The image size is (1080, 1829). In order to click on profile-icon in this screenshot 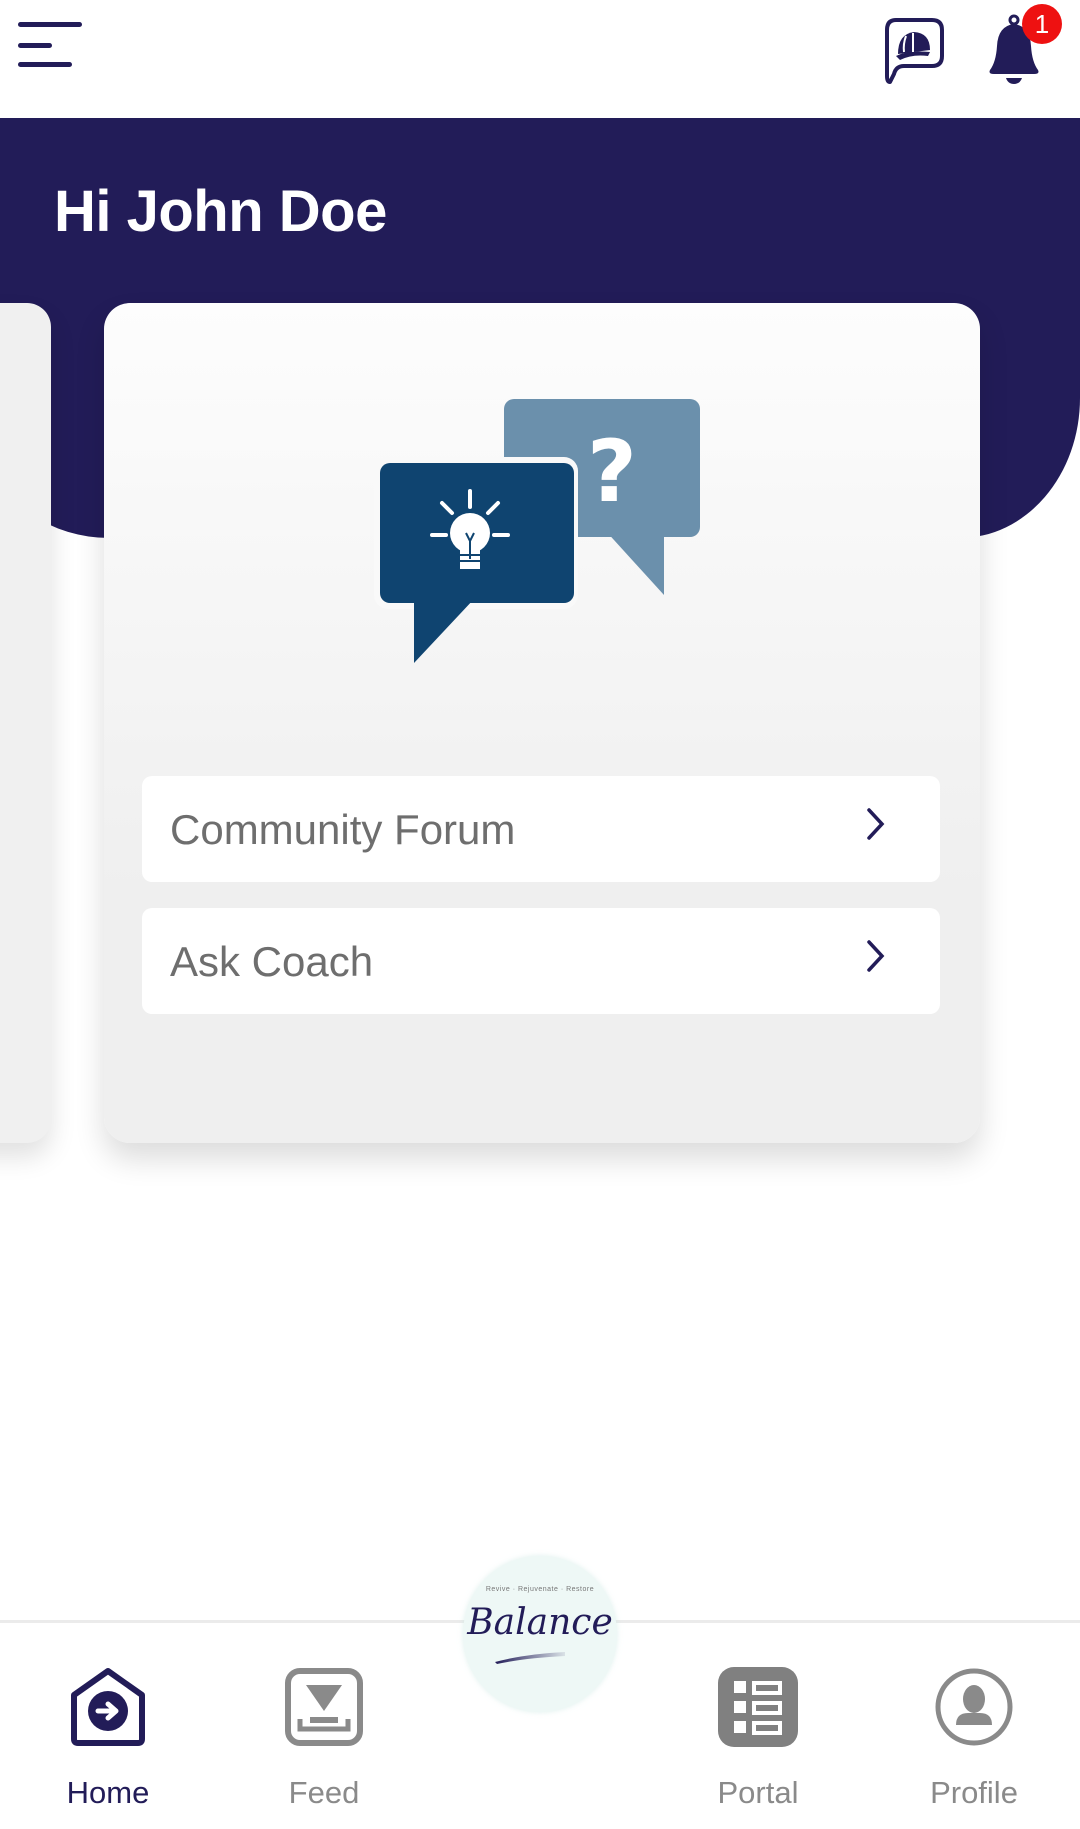, I will do `click(974, 1707)`.